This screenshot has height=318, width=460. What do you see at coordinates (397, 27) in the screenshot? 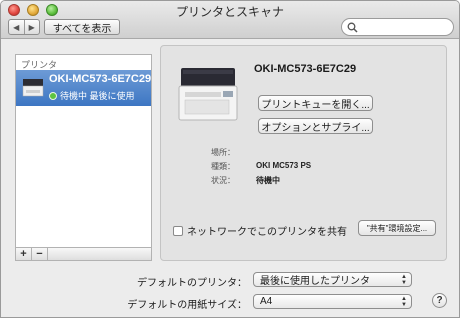
I see `search-field` at bounding box center [397, 27].